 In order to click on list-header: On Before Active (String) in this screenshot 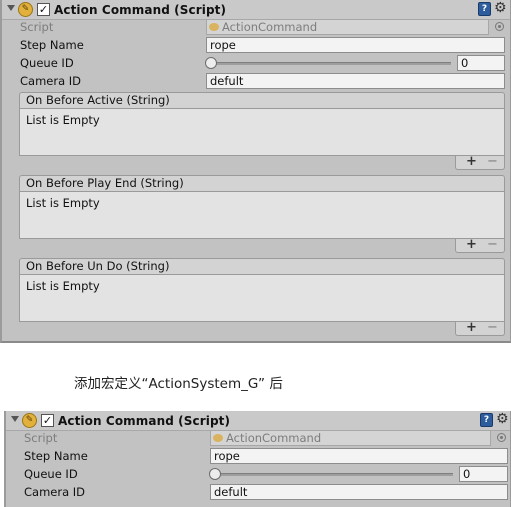, I will do `click(262, 100)`.